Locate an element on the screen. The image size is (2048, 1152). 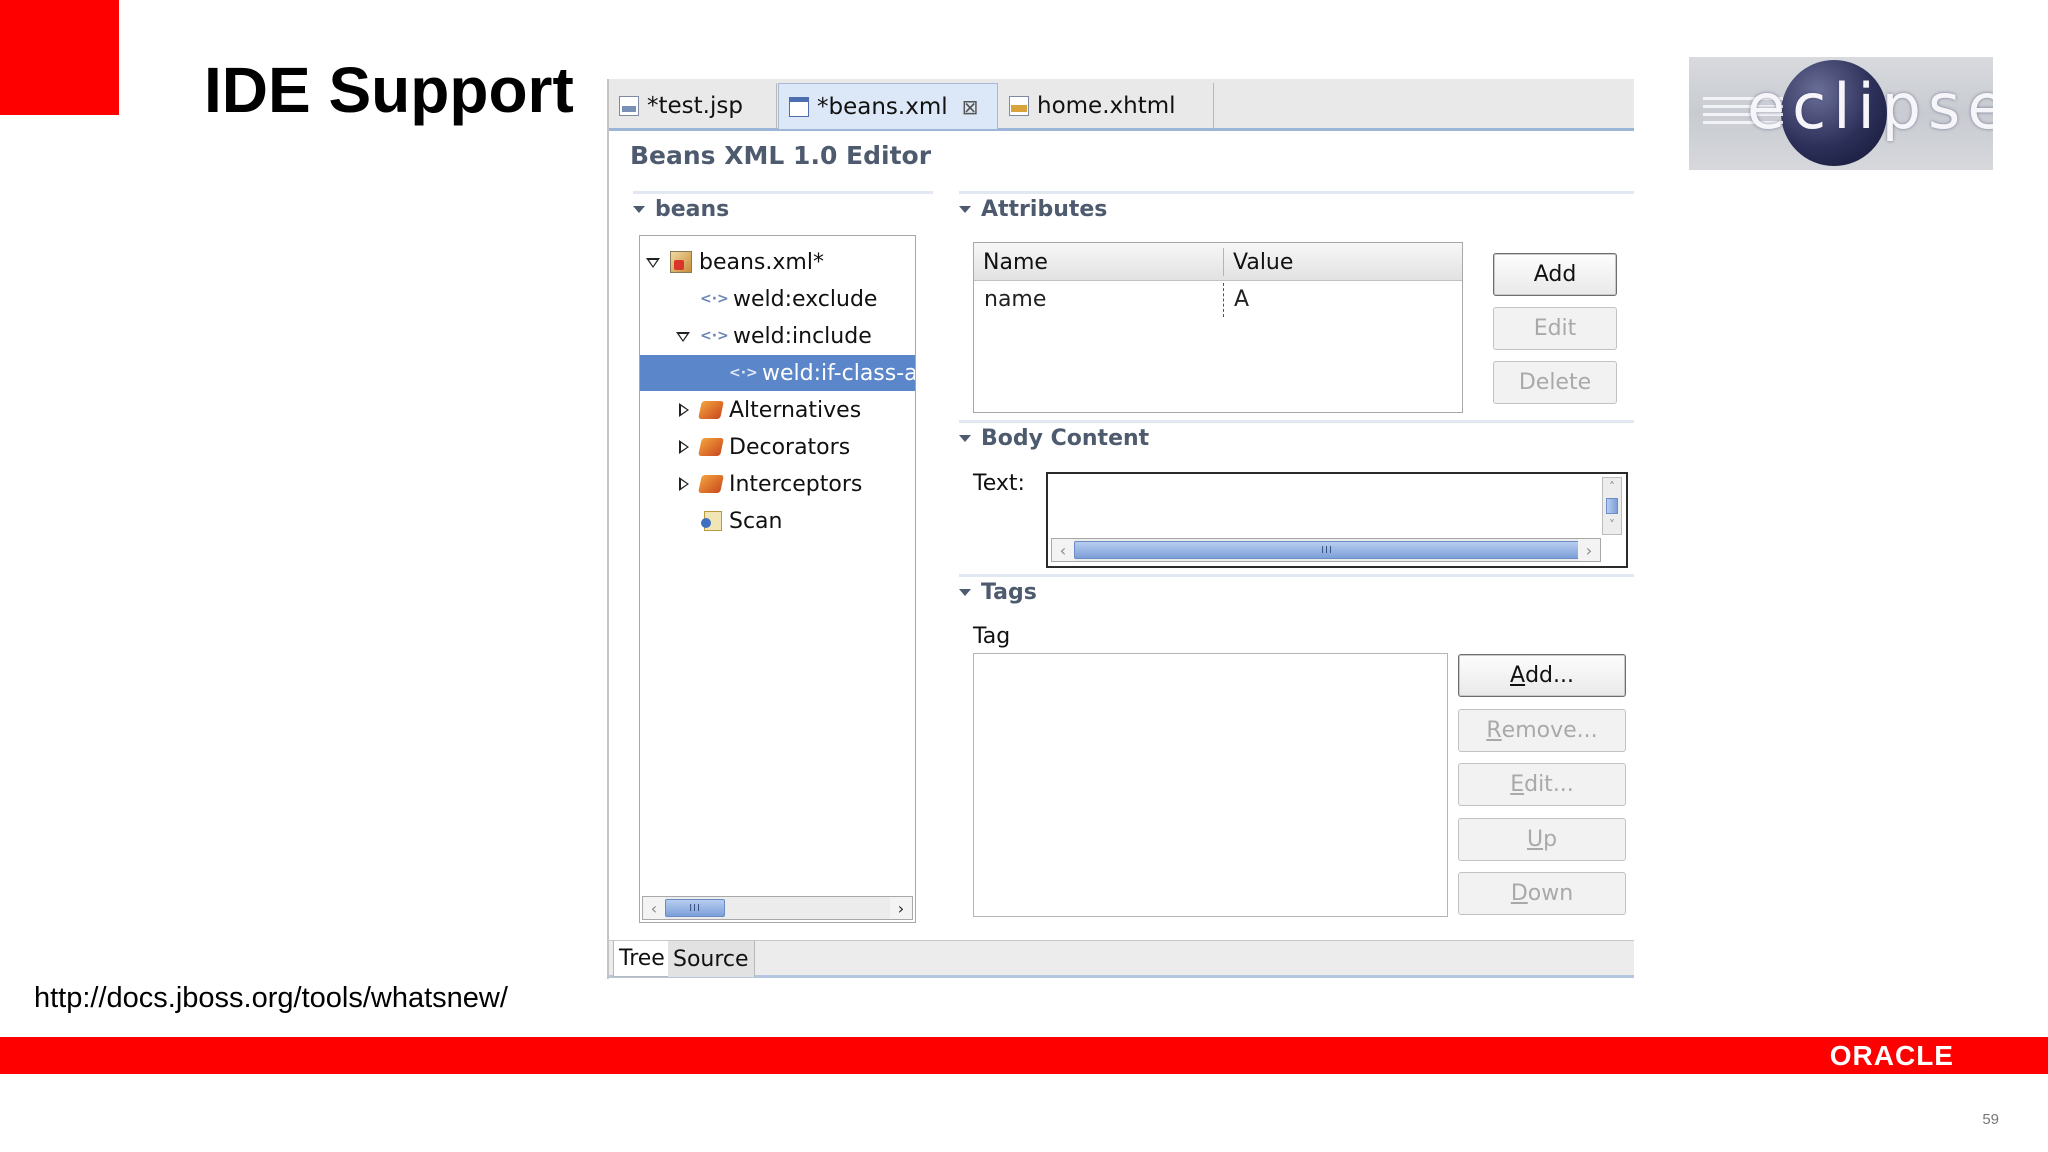
source-url: http://docs.jboss.org/tools/whatsnew/ is located at coordinates (271, 998).